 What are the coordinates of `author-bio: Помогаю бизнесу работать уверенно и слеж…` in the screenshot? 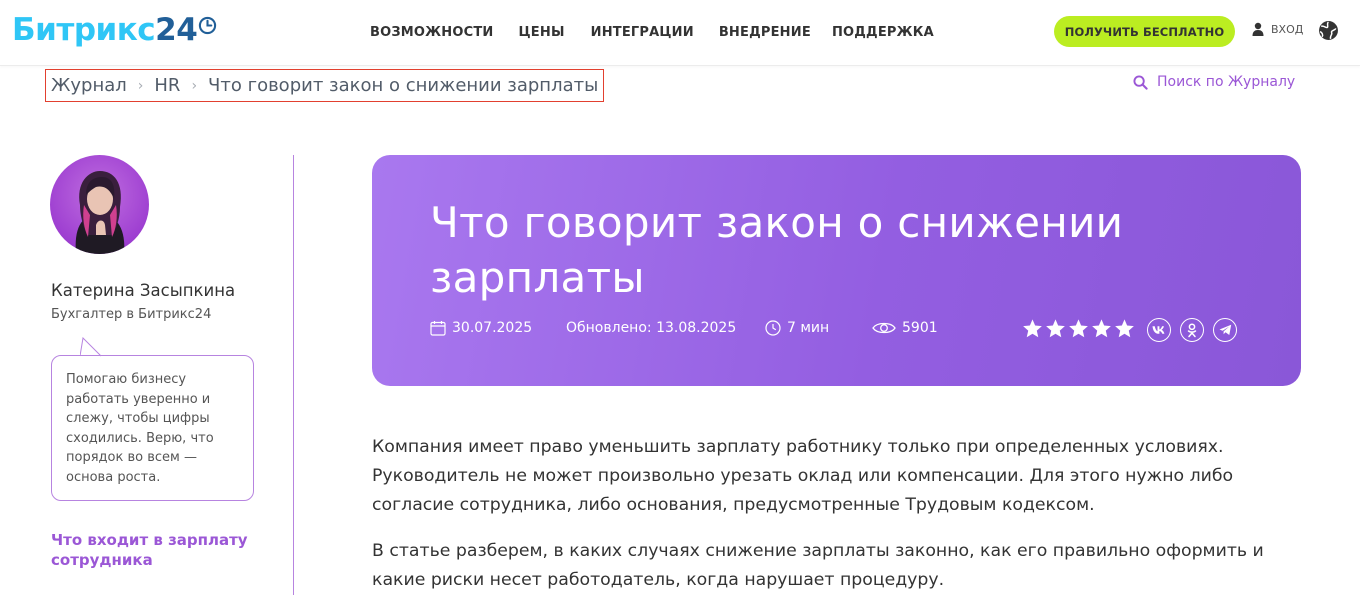 It's located at (152, 428).